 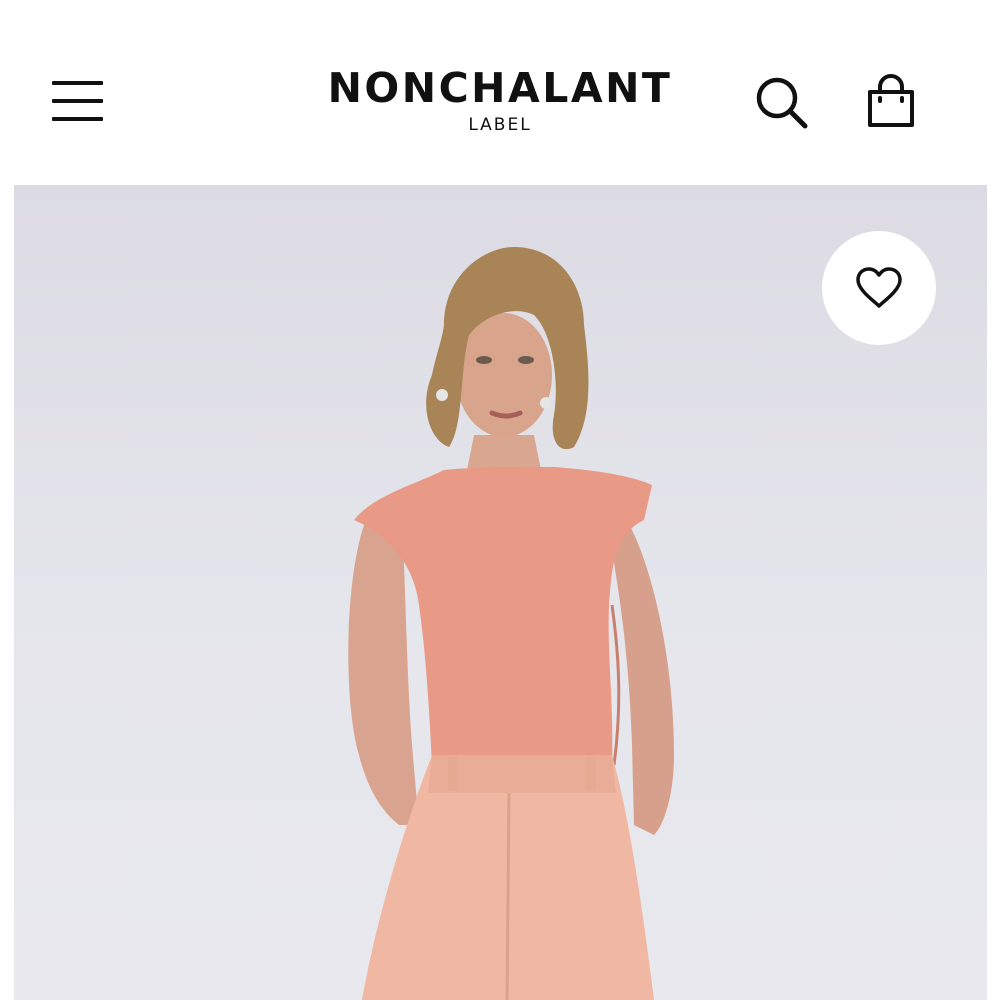 I want to click on brand-logo: NONCHALANT LABEL, so click(x=500, y=104).